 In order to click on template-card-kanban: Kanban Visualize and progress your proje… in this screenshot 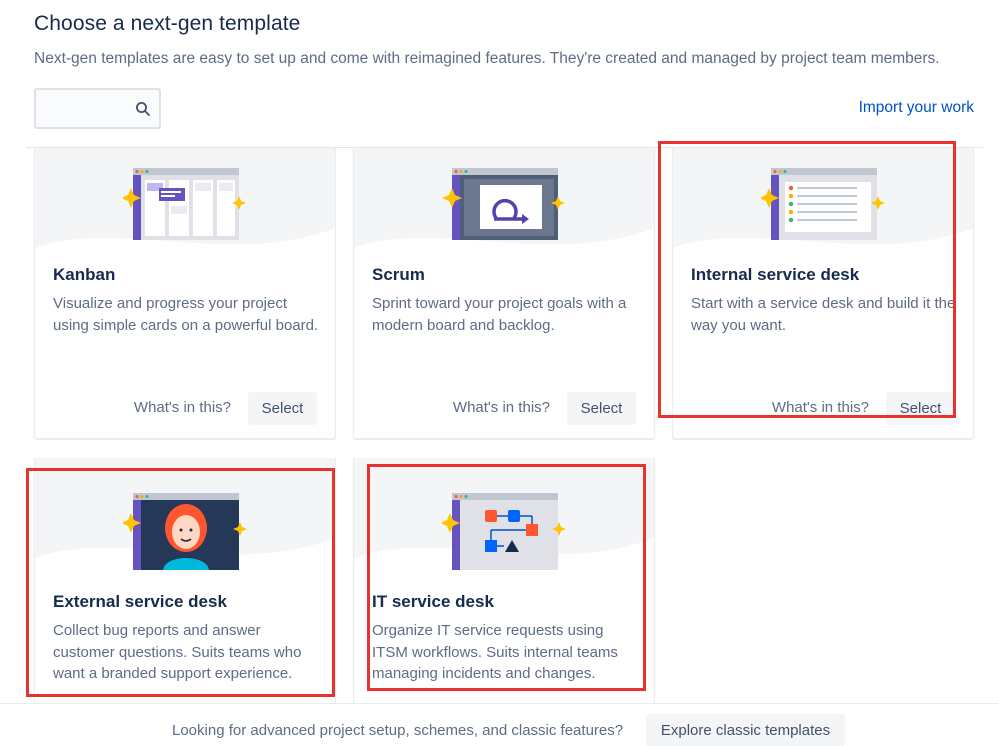, I will do `click(185, 293)`.